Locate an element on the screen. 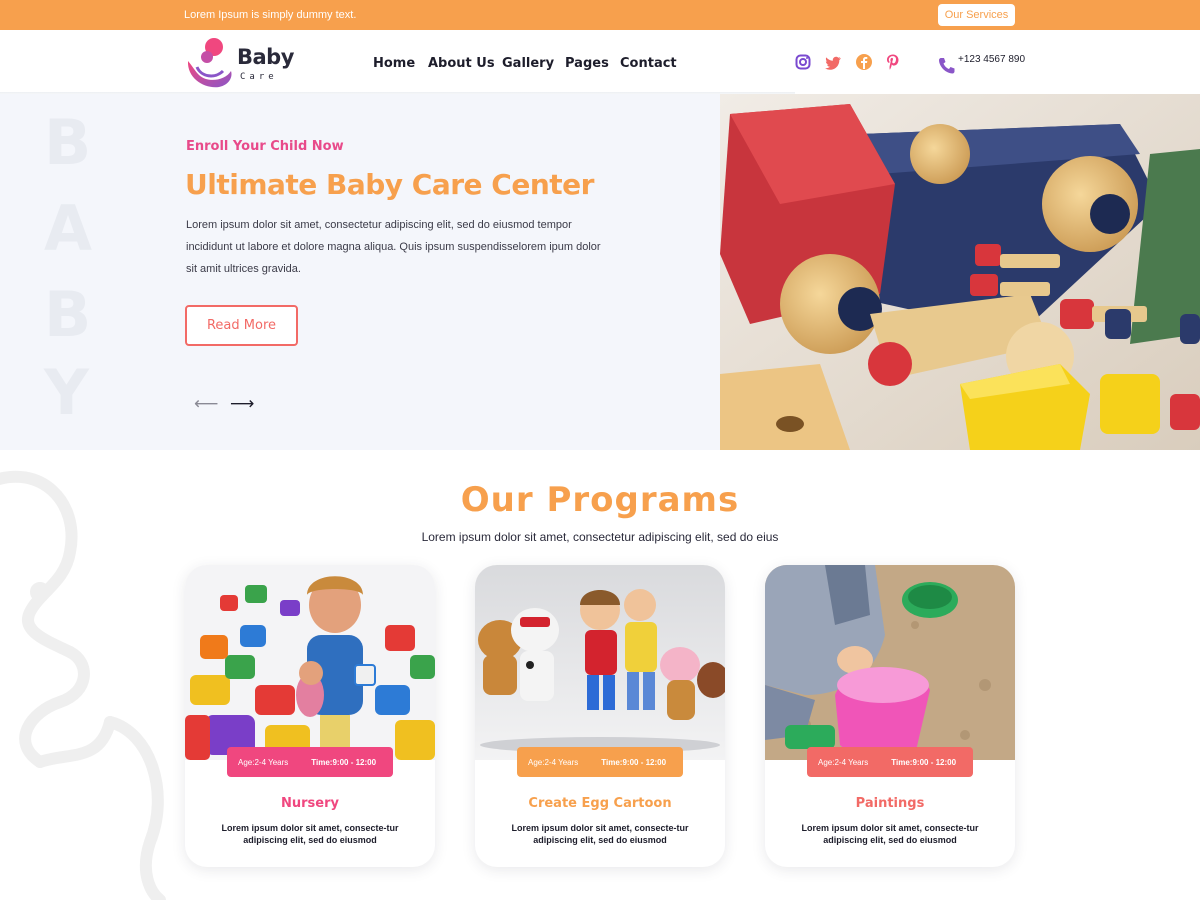  baby-outline-decoration is located at coordinates (83, 685).